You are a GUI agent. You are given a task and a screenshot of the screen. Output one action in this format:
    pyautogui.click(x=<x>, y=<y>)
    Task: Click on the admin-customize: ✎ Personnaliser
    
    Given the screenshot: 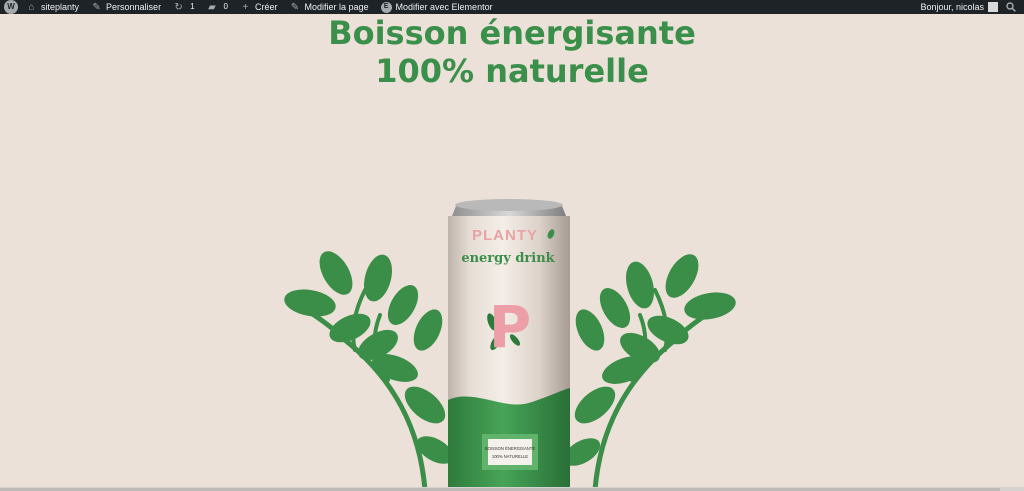 What is the action you would take?
    pyautogui.click(x=126, y=7)
    